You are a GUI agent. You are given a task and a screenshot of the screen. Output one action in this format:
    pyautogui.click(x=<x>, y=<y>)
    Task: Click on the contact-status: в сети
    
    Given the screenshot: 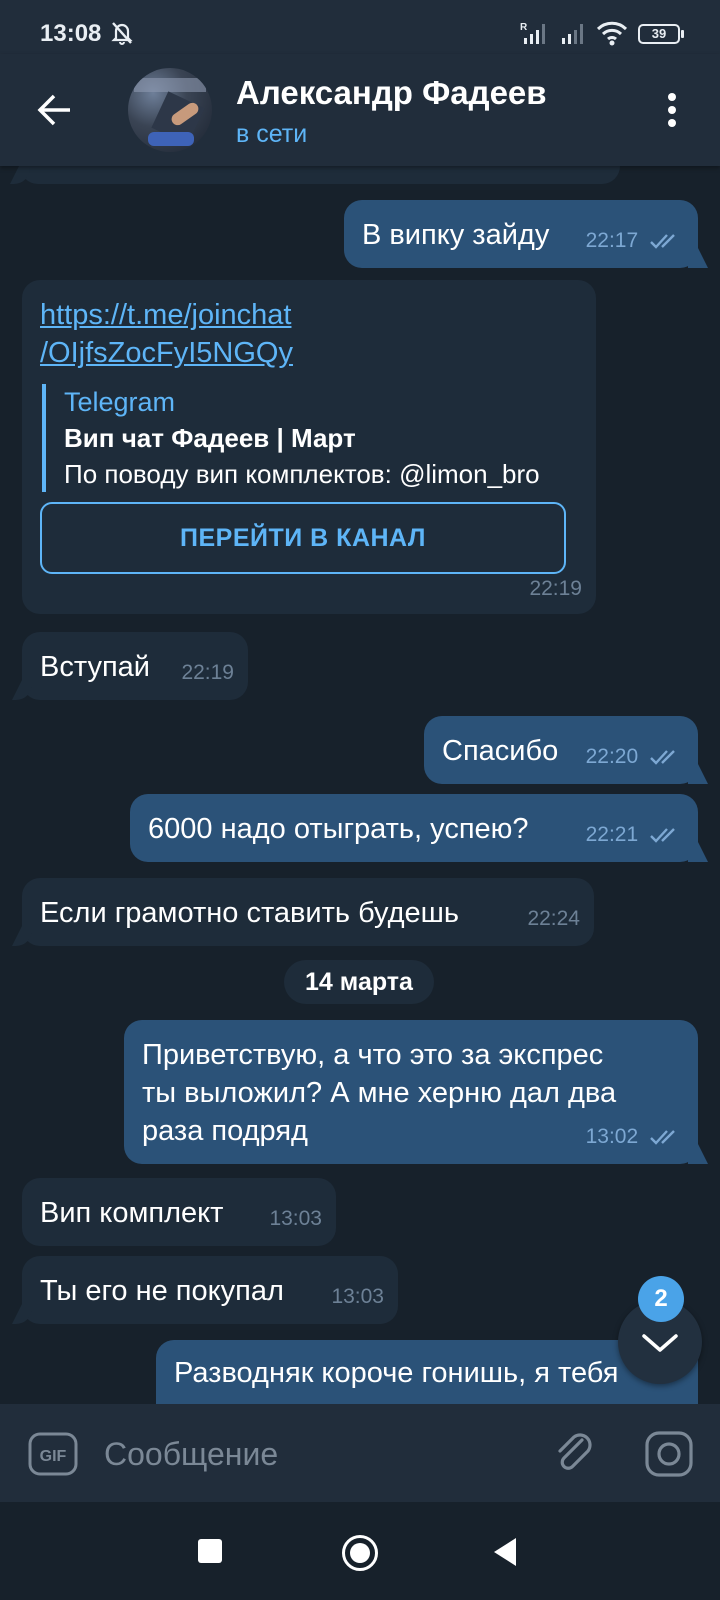 What is the action you would take?
    pyautogui.click(x=272, y=134)
    